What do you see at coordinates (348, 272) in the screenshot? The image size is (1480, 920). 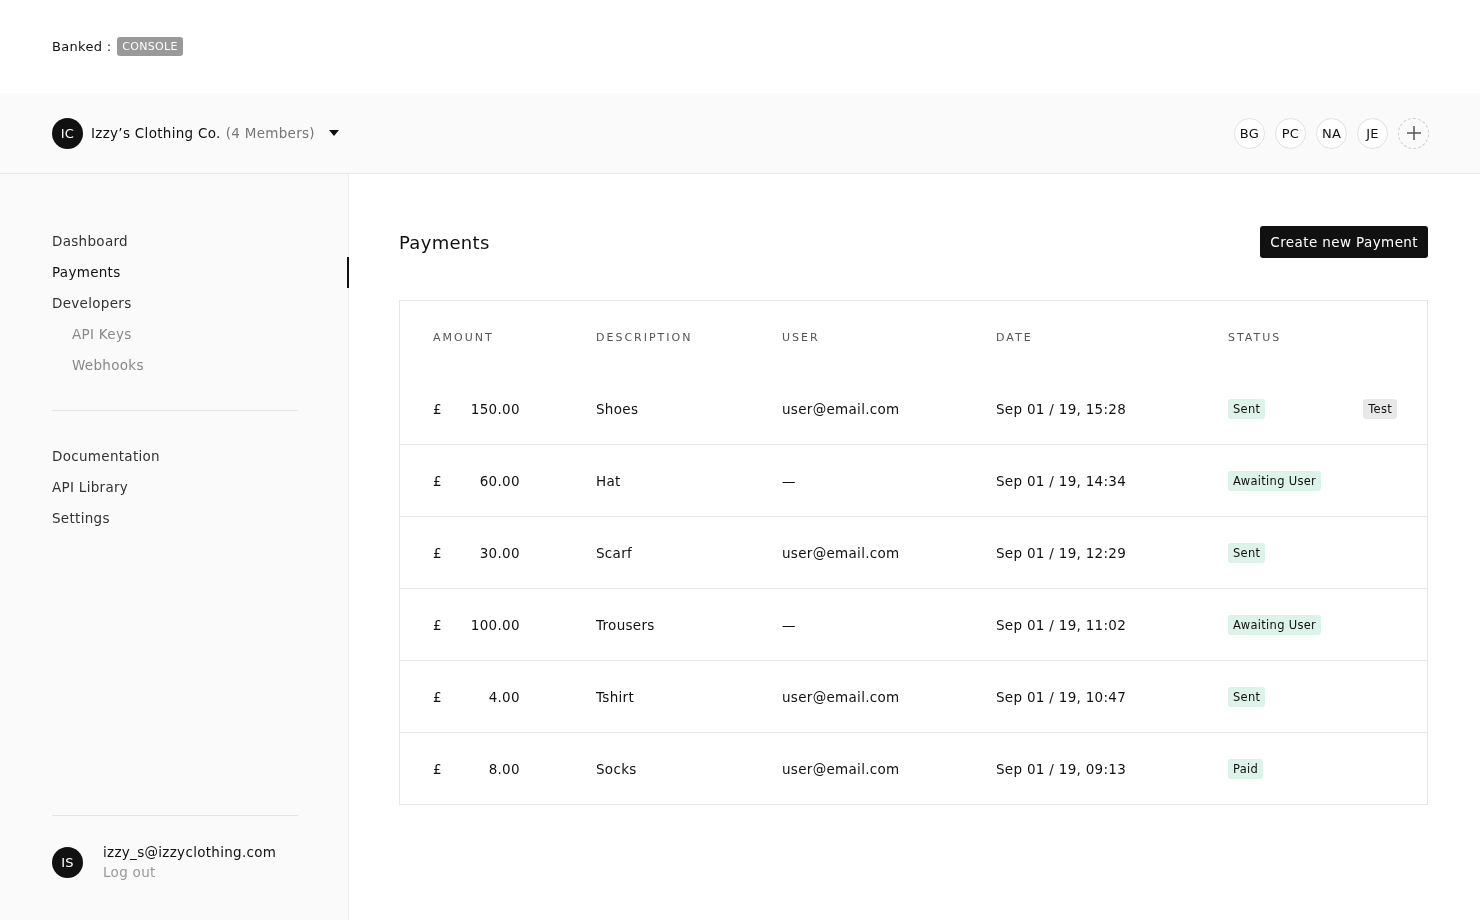 I see `active-indicator` at bounding box center [348, 272].